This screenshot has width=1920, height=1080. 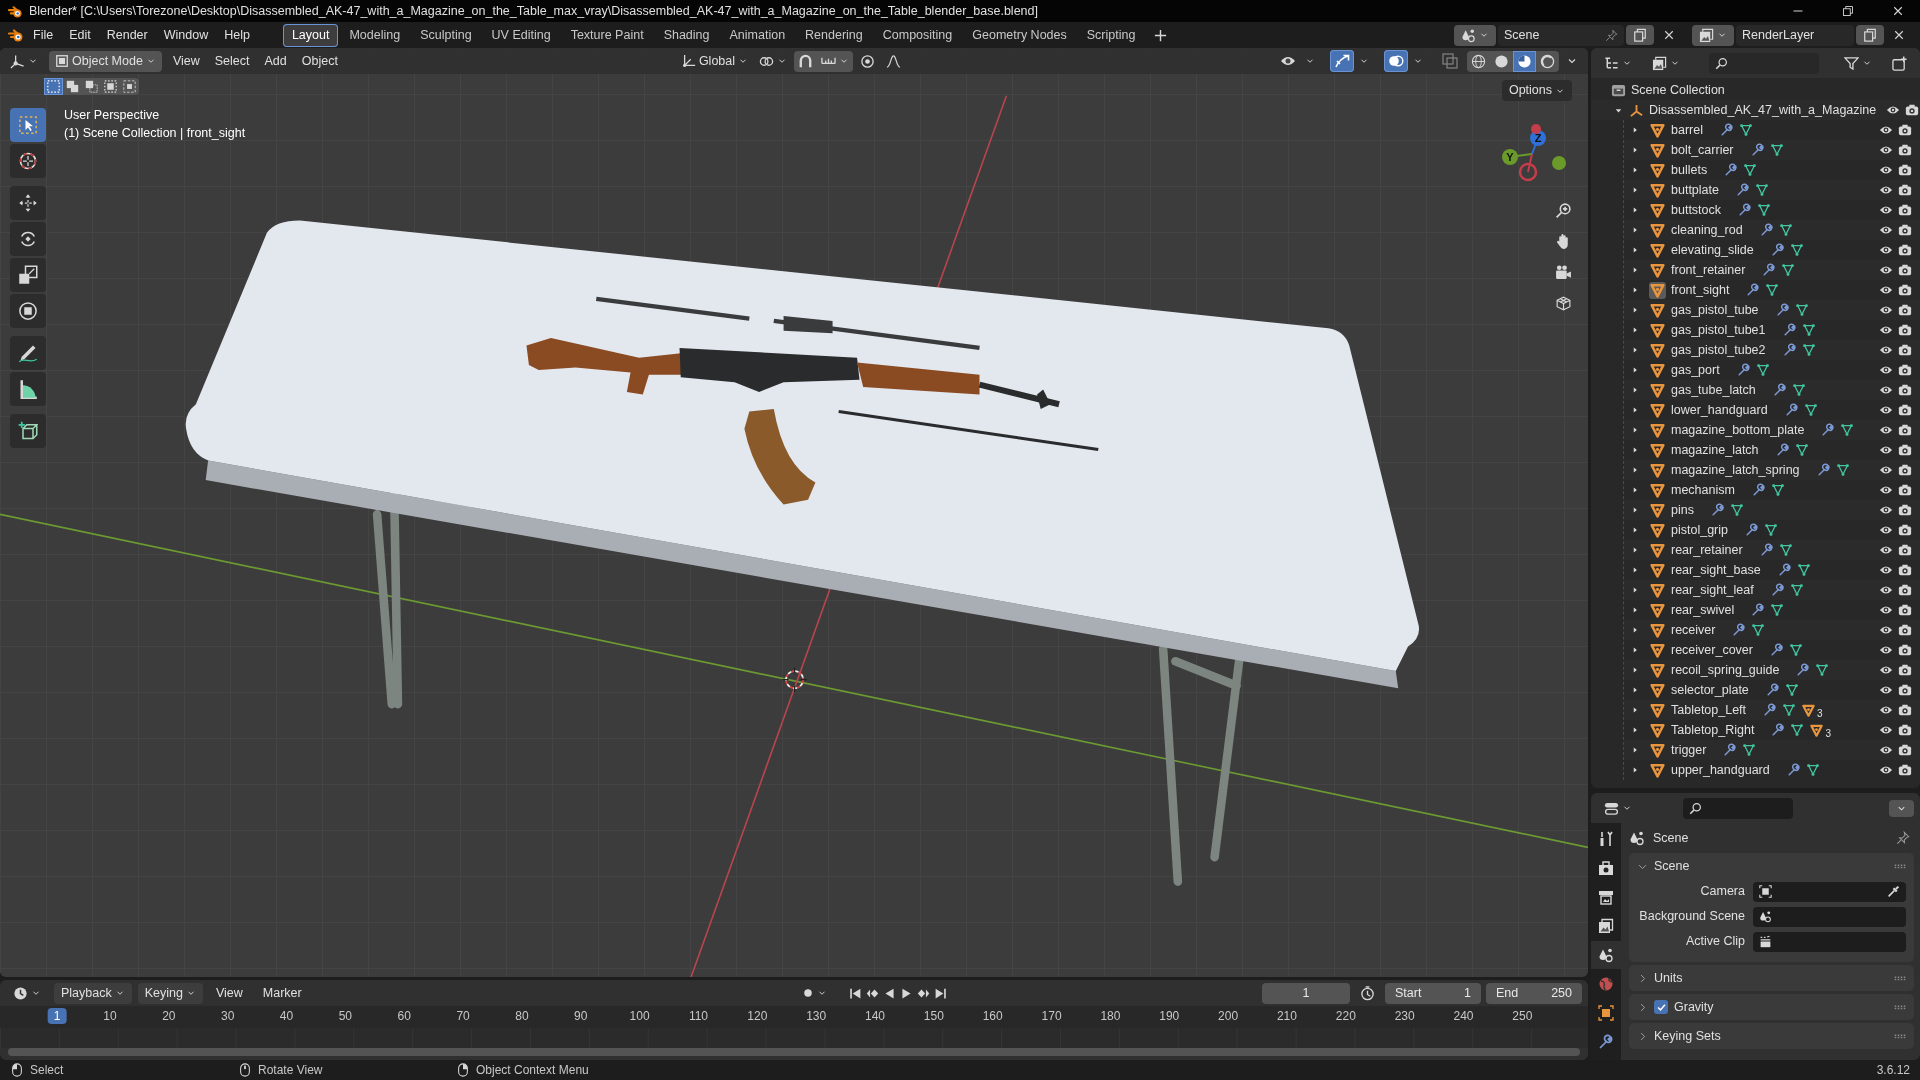 What do you see at coordinates (1725, 670) in the screenshot?
I see `object-name: recoil_spring_guide` at bounding box center [1725, 670].